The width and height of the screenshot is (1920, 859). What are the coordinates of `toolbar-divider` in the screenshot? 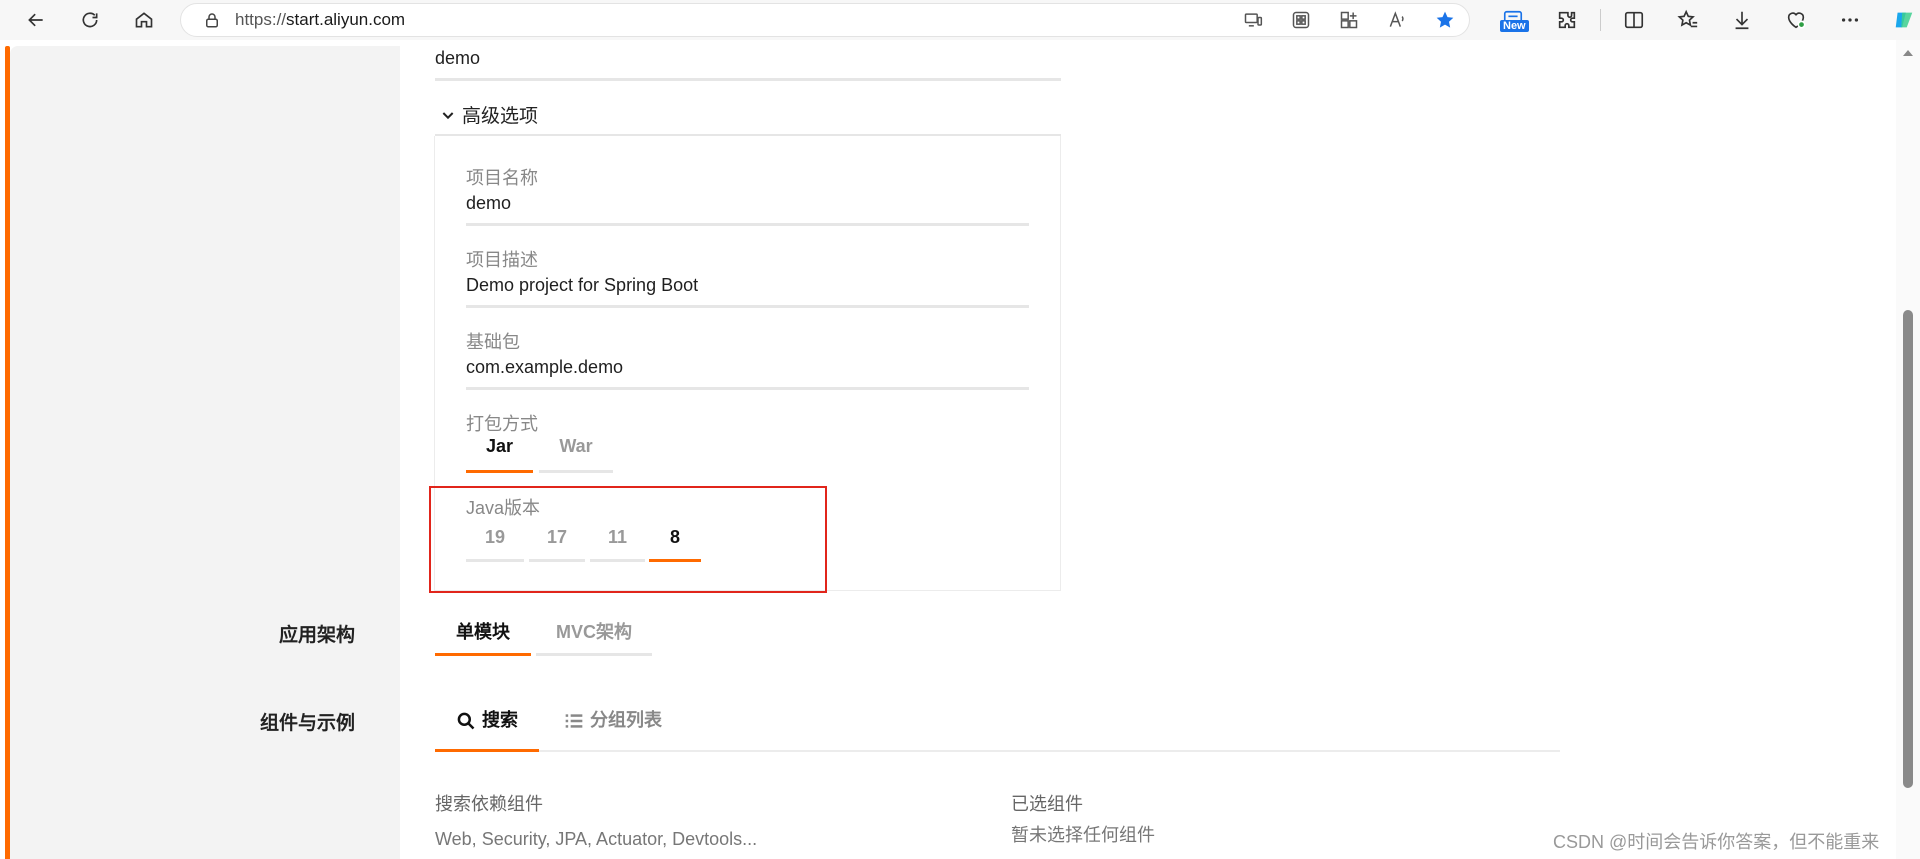 It's located at (1600, 20).